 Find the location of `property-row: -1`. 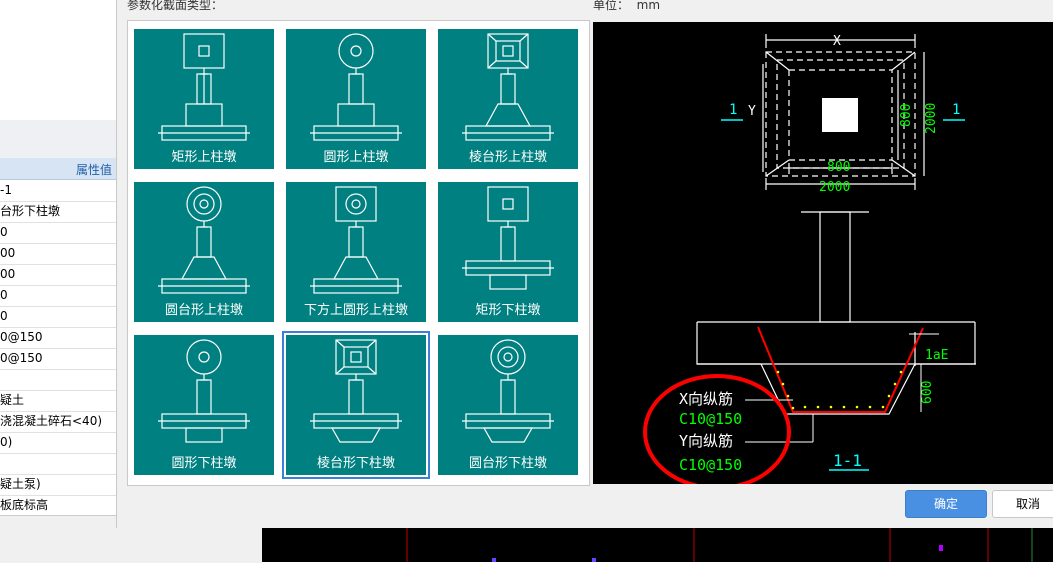

property-row: -1 is located at coordinates (58, 191).